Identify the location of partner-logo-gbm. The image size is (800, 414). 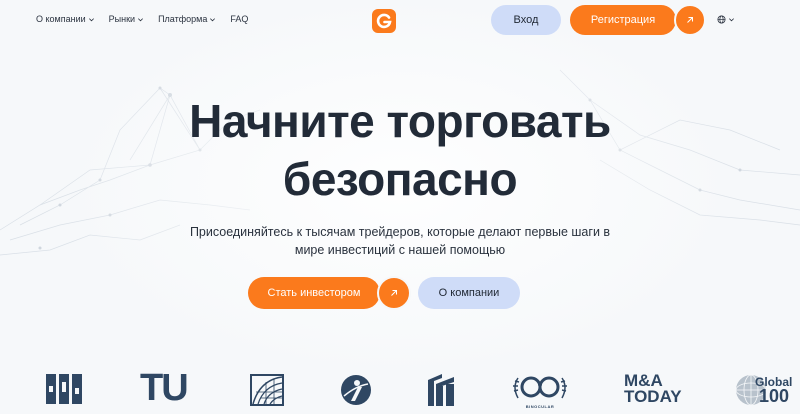
(64, 389).